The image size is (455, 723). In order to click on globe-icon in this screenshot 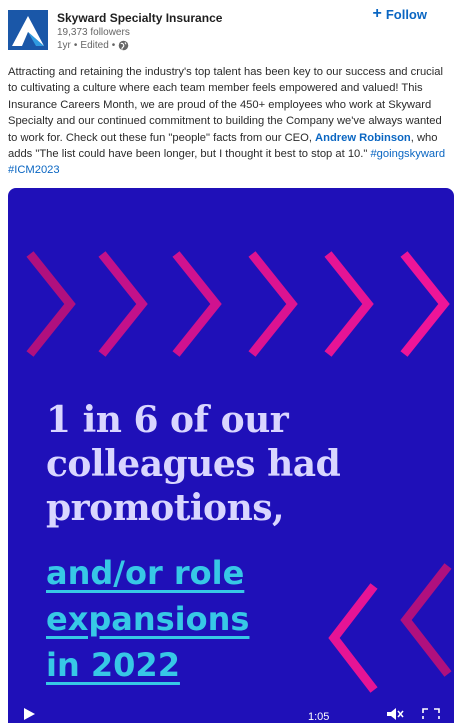, I will do `click(123, 45)`.